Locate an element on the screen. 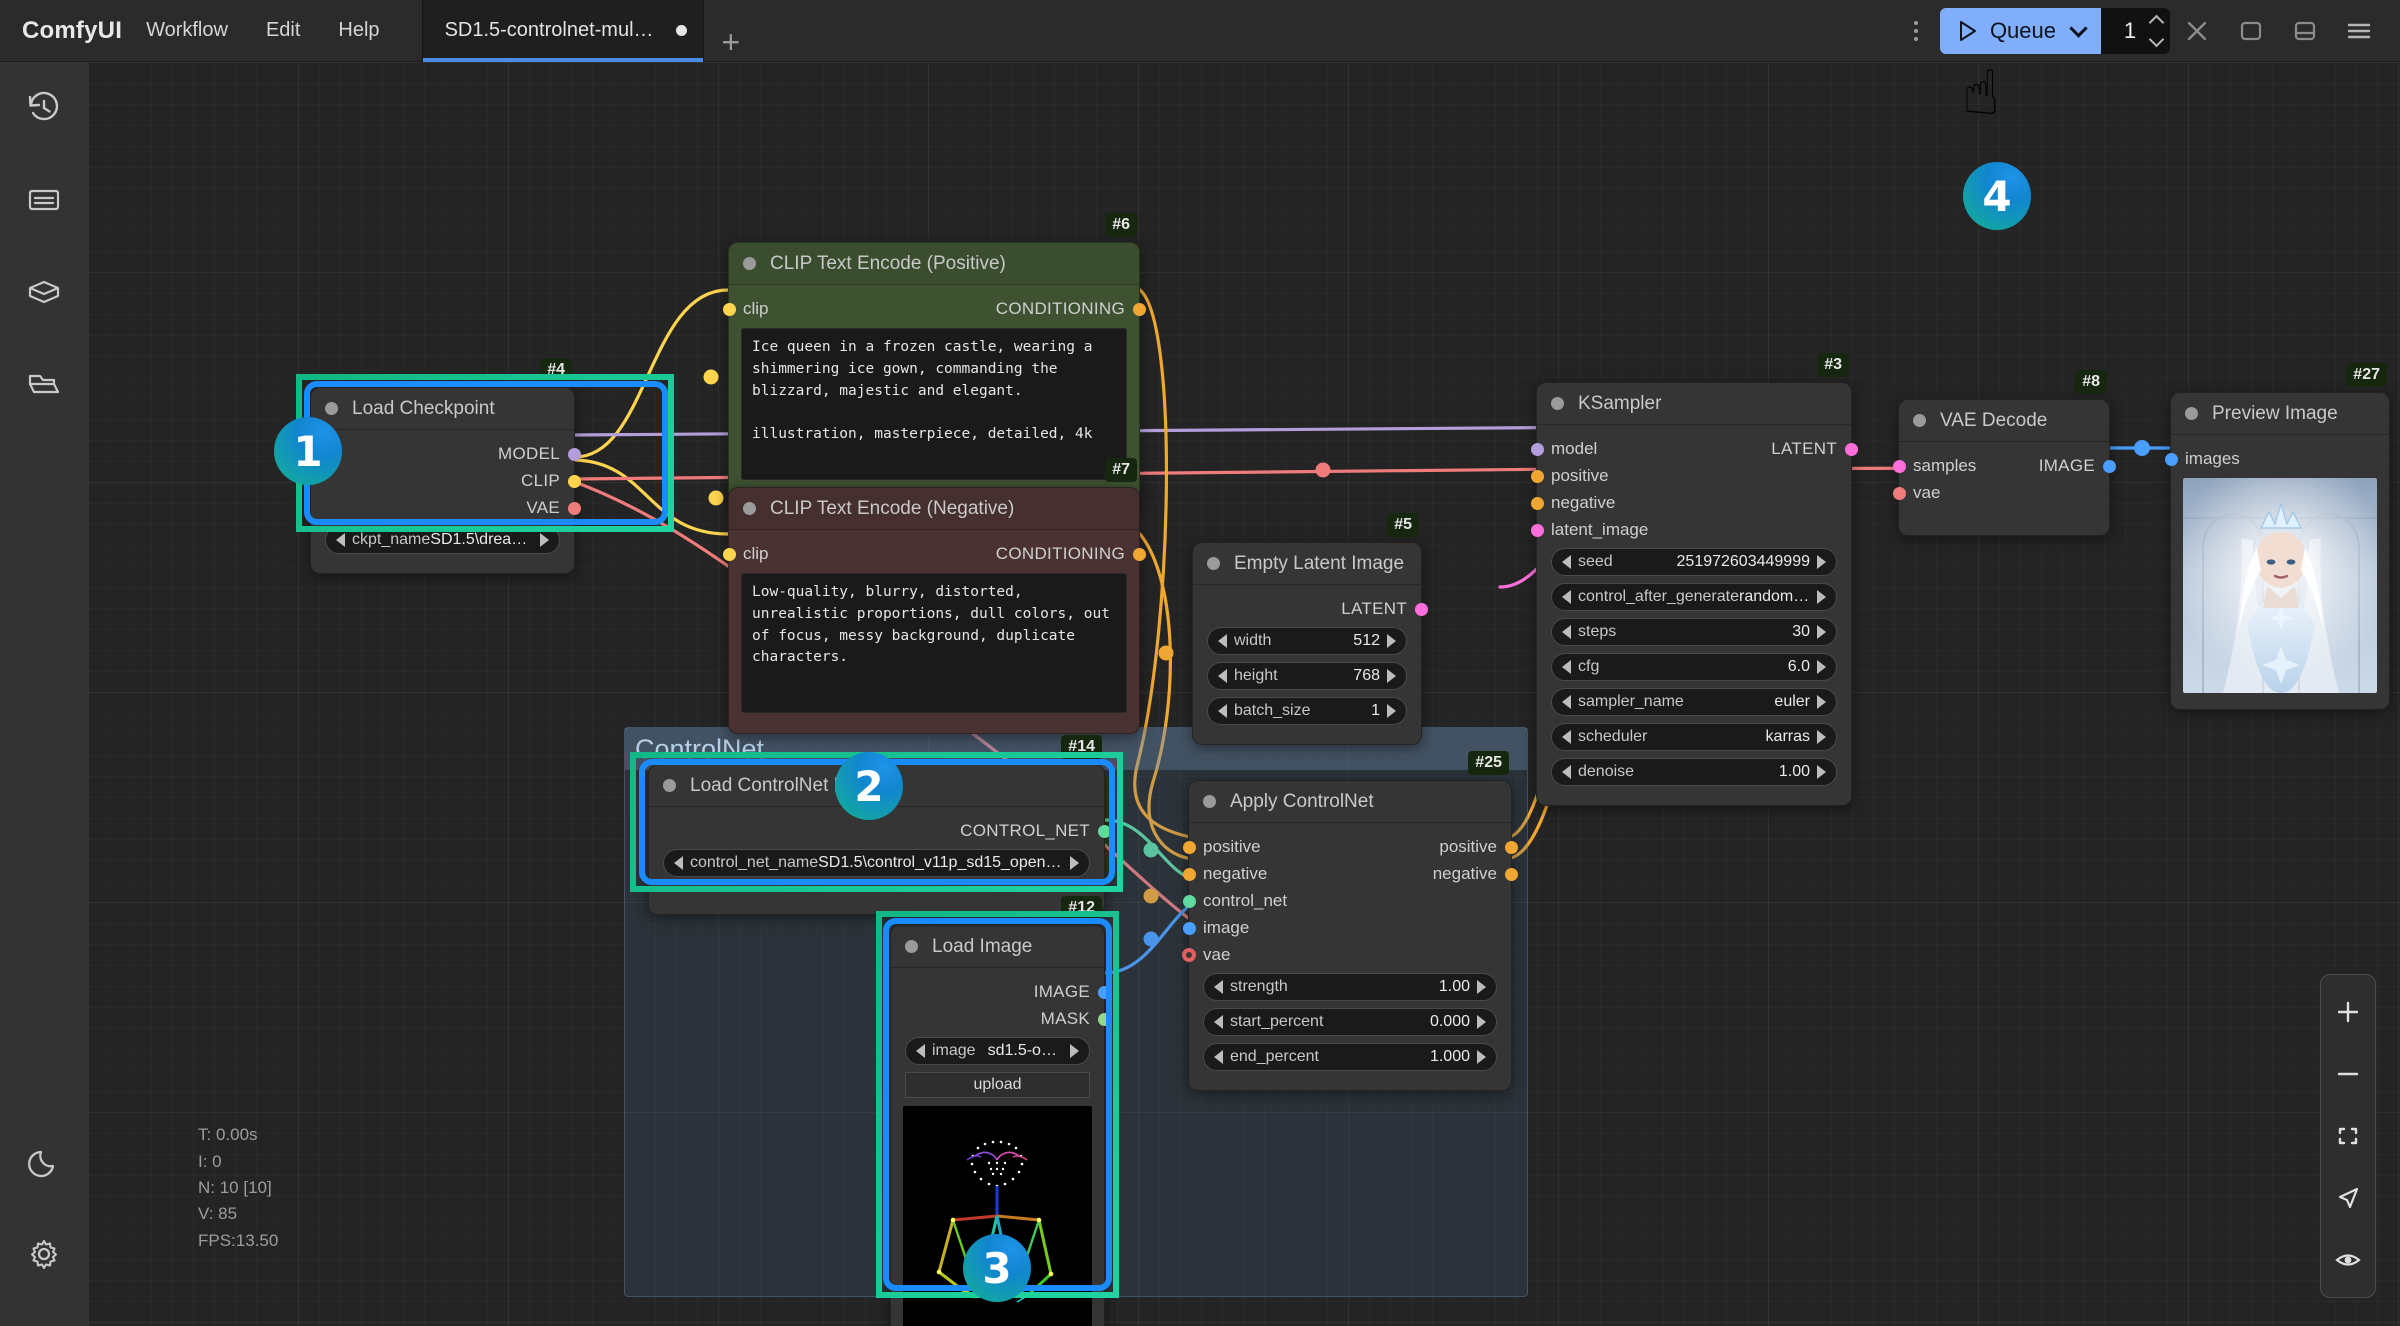 Image resolution: width=2400 pixels, height=1326 pixels. port-positive-out is located at coordinates (1511, 847).